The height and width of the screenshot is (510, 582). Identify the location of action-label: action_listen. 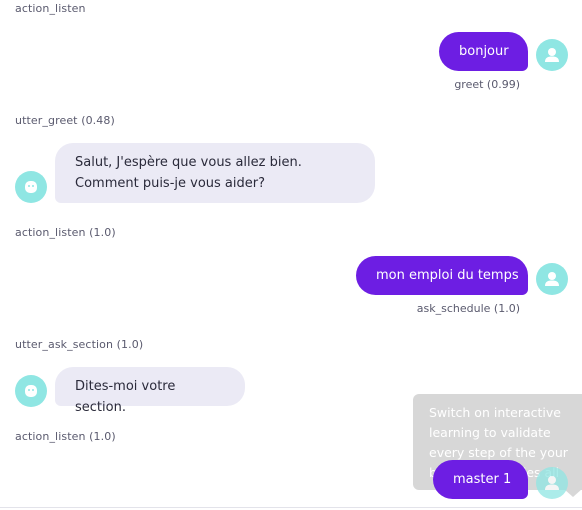
(50, 8).